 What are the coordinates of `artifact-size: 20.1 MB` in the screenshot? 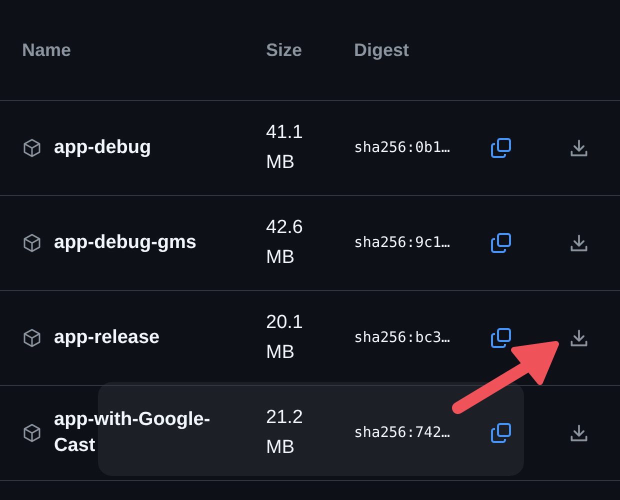 It's located at (285, 337).